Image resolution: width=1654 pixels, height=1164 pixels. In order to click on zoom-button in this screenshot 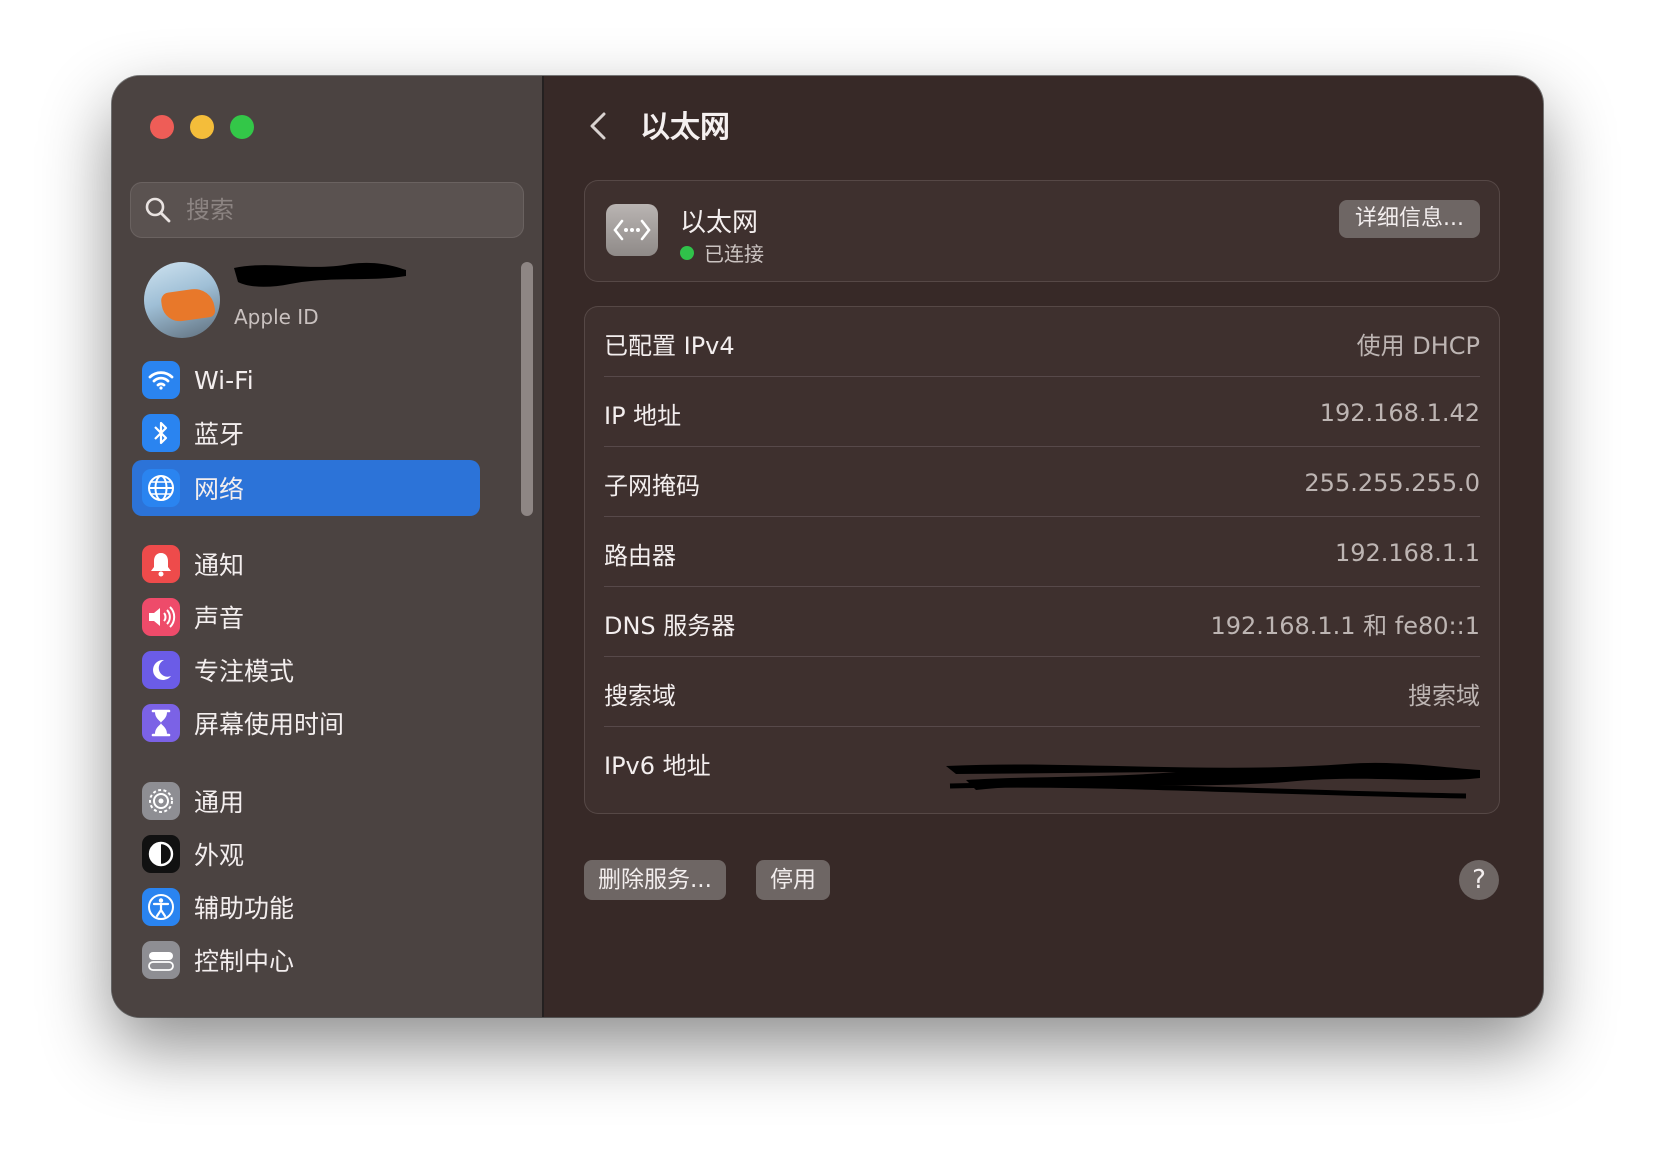, I will do `click(242, 127)`.